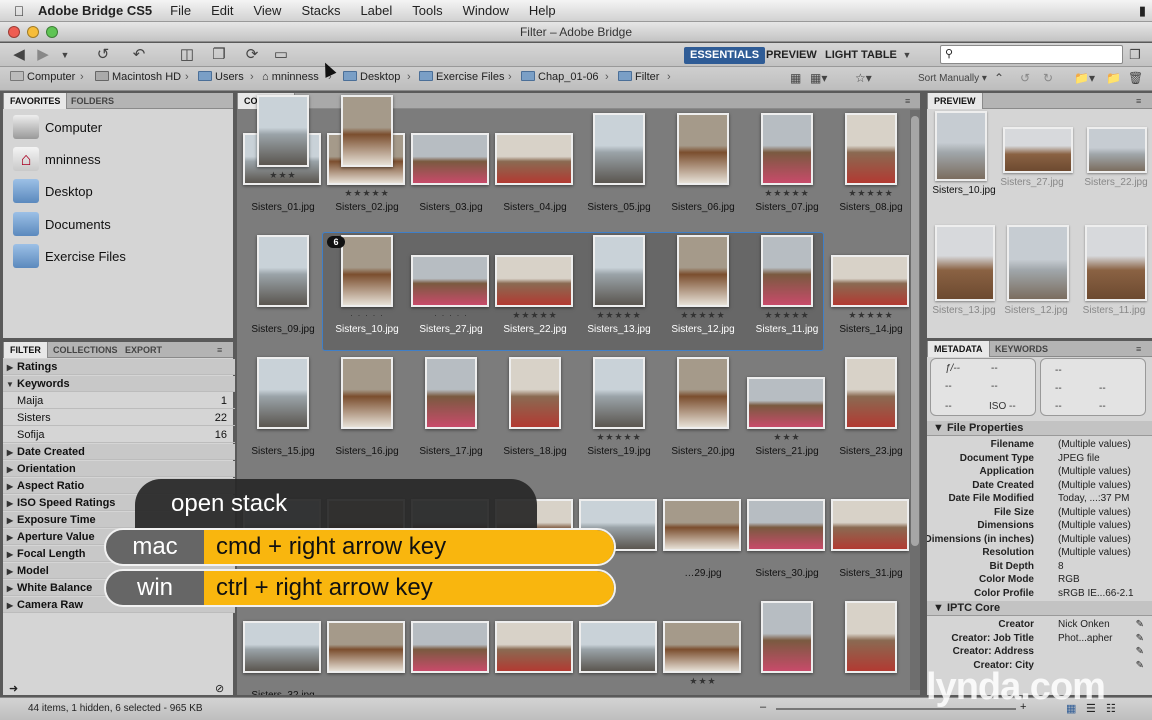  What do you see at coordinates (119, 401) in the screenshot?
I see `filter-item: Maija 1` at bounding box center [119, 401].